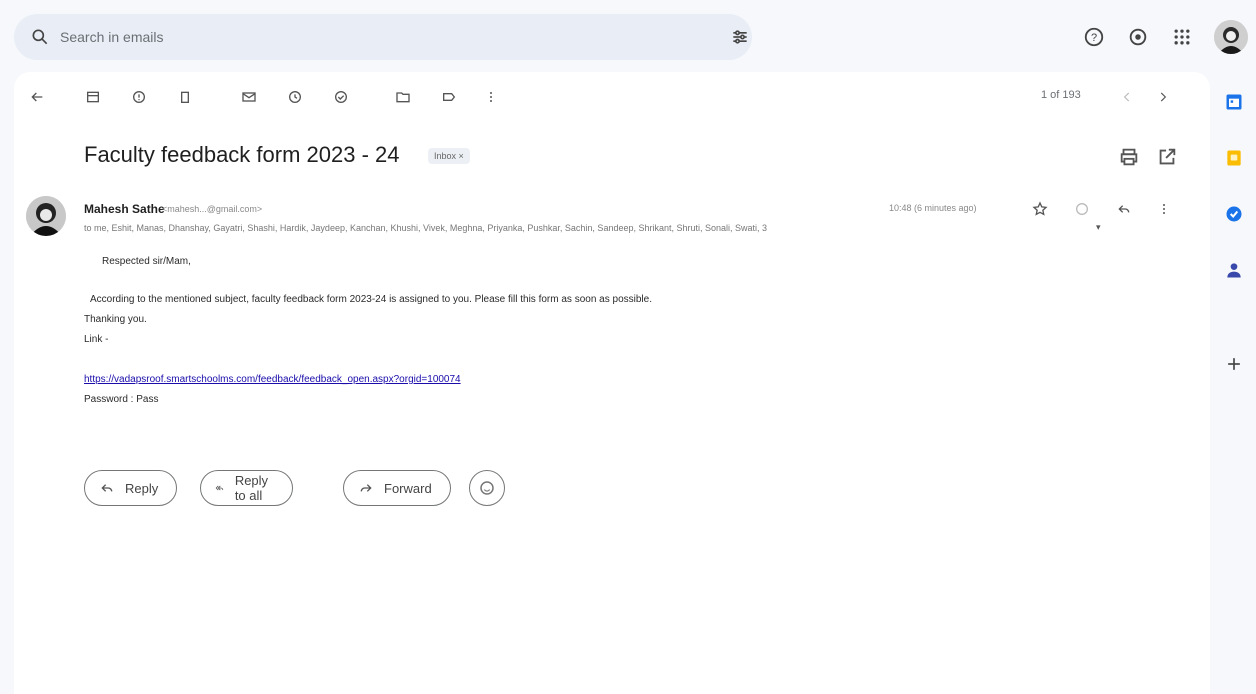 The height and width of the screenshot is (694, 1256). Describe the element at coordinates (1164, 209) in the screenshot. I see `more-options-icon` at that location.